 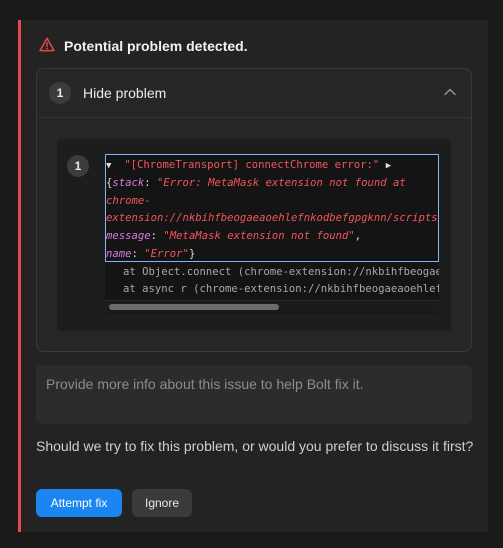 What do you see at coordinates (156, 46) in the screenshot?
I see `alert-title: Potential problem detected.` at bounding box center [156, 46].